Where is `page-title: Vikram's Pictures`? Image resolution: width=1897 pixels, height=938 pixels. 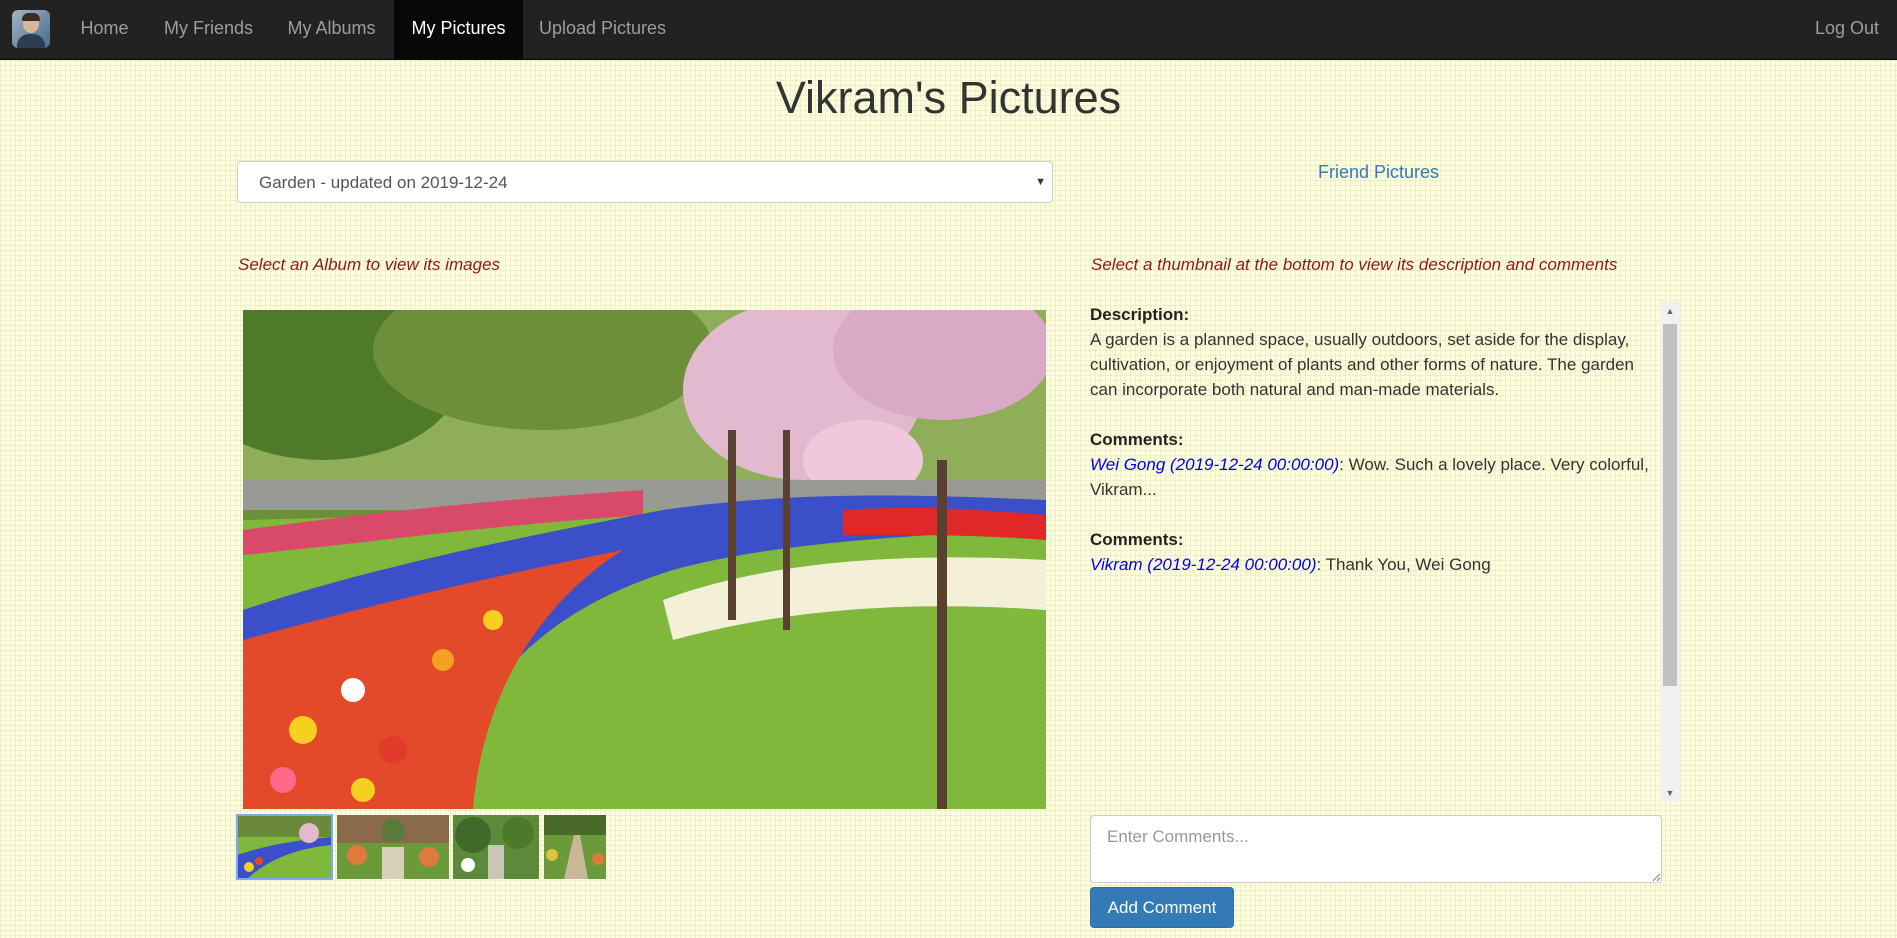 page-title: Vikram's Pictures is located at coordinates (948, 97).